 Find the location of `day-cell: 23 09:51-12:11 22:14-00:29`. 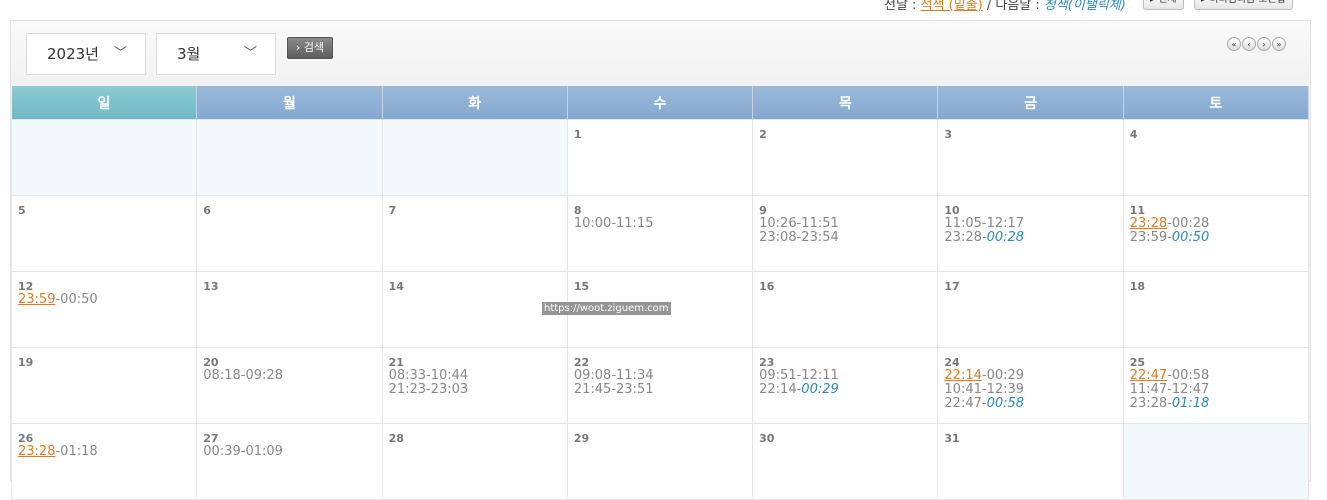

day-cell: 23 09:51-12:11 22:14-00:29 is located at coordinates (845, 385).